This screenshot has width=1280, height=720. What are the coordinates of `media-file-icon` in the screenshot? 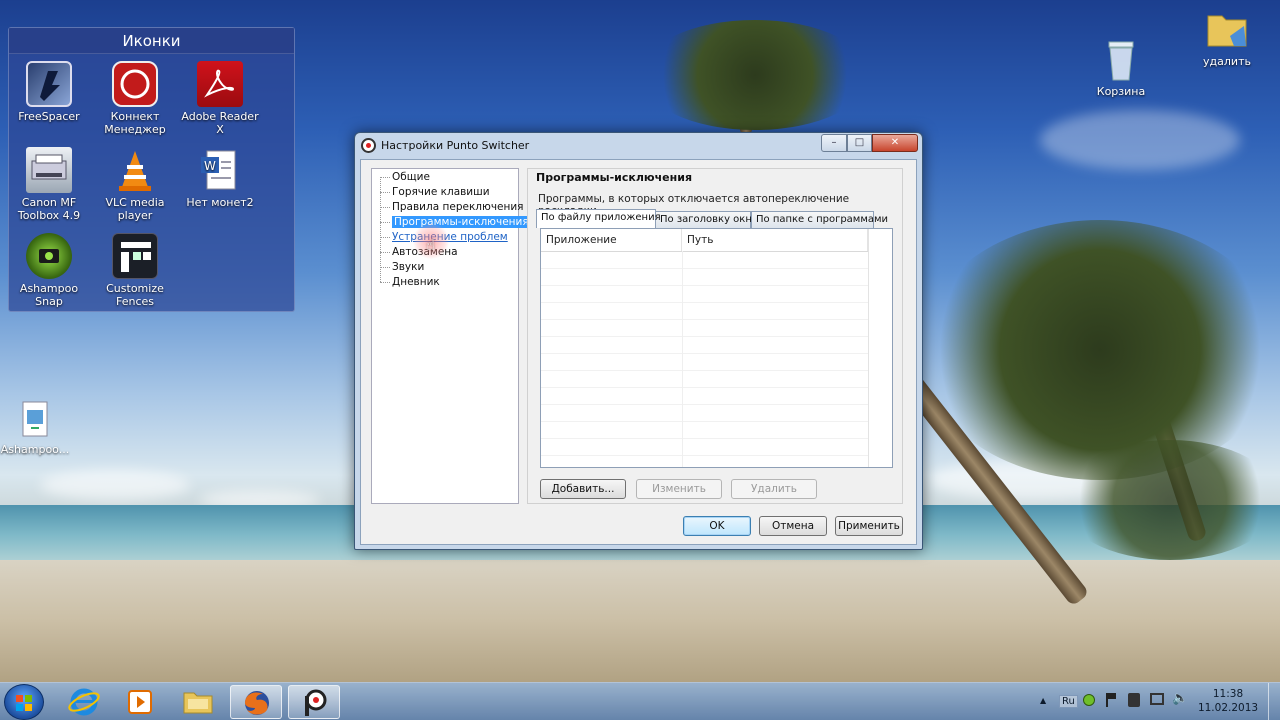 It's located at (35, 420).